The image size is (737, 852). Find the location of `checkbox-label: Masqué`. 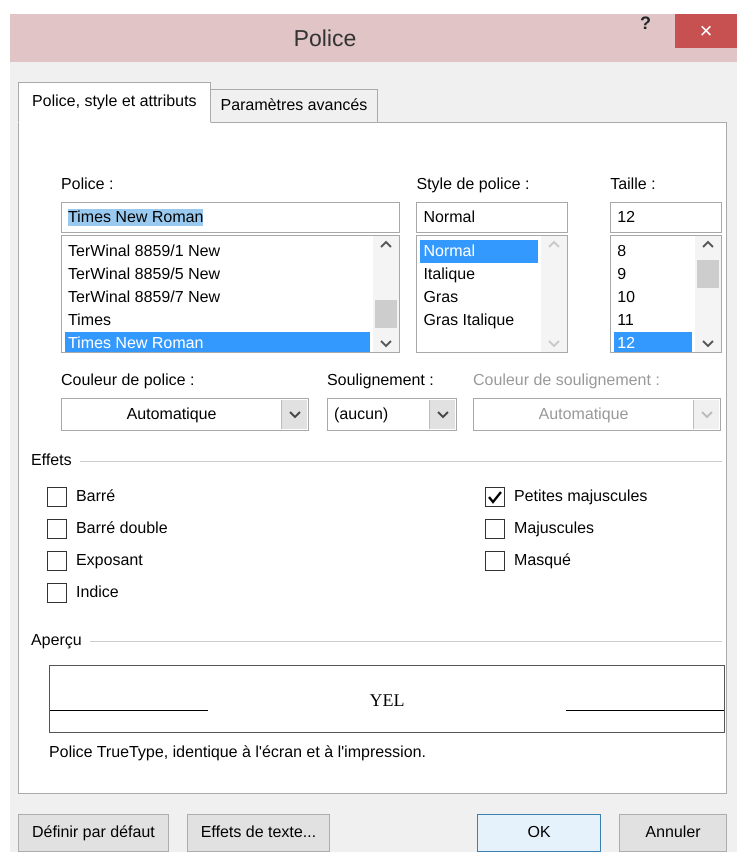

checkbox-label: Masqué is located at coordinates (542, 561).